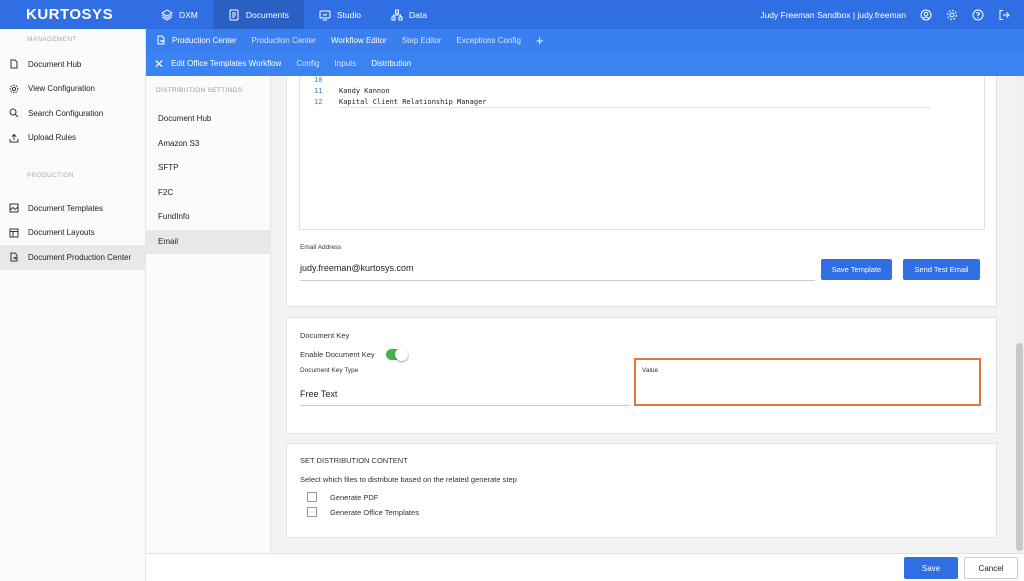 This screenshot has width=1024, height=581. What do you see at coordinates (635, 107) in the screenshot?
I see `code-divider` at bounding box center [635, 107].